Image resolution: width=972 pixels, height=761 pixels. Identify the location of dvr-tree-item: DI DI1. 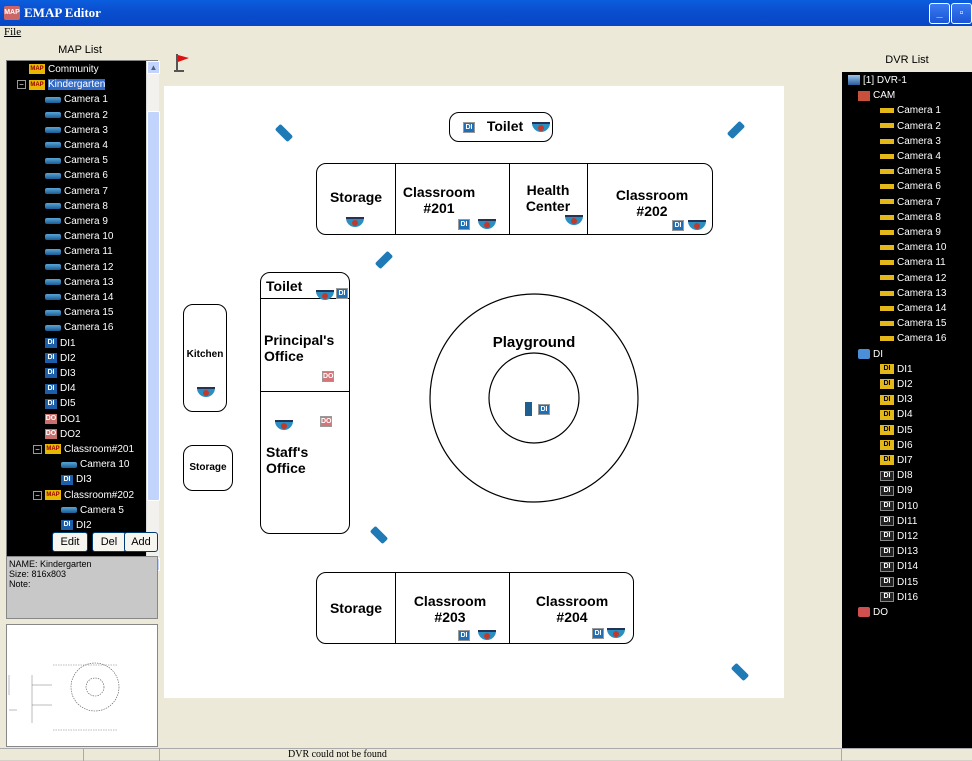
(896, 369).